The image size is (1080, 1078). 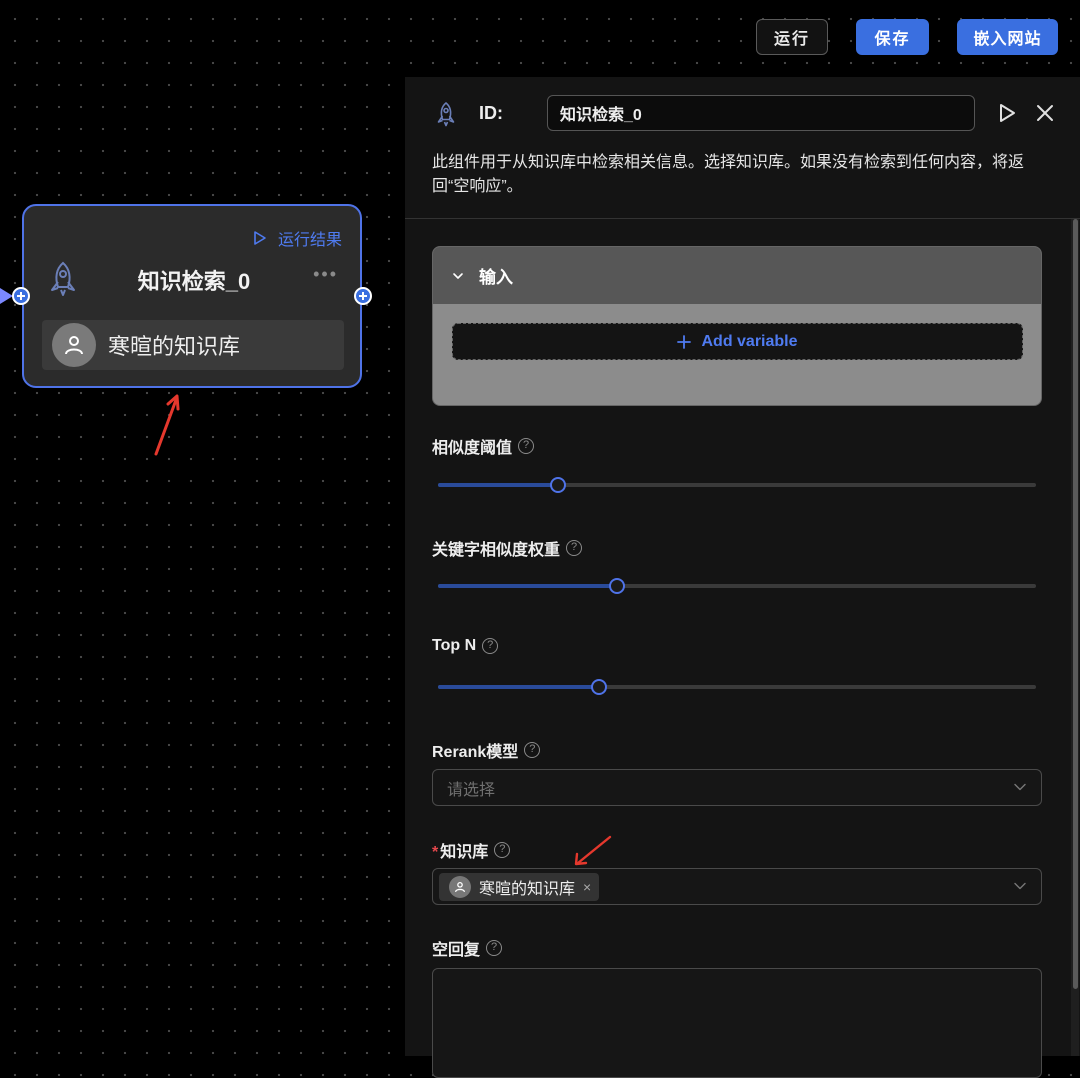 I want to click on run-result-label: 运行结果, so click(x=309, y=240).